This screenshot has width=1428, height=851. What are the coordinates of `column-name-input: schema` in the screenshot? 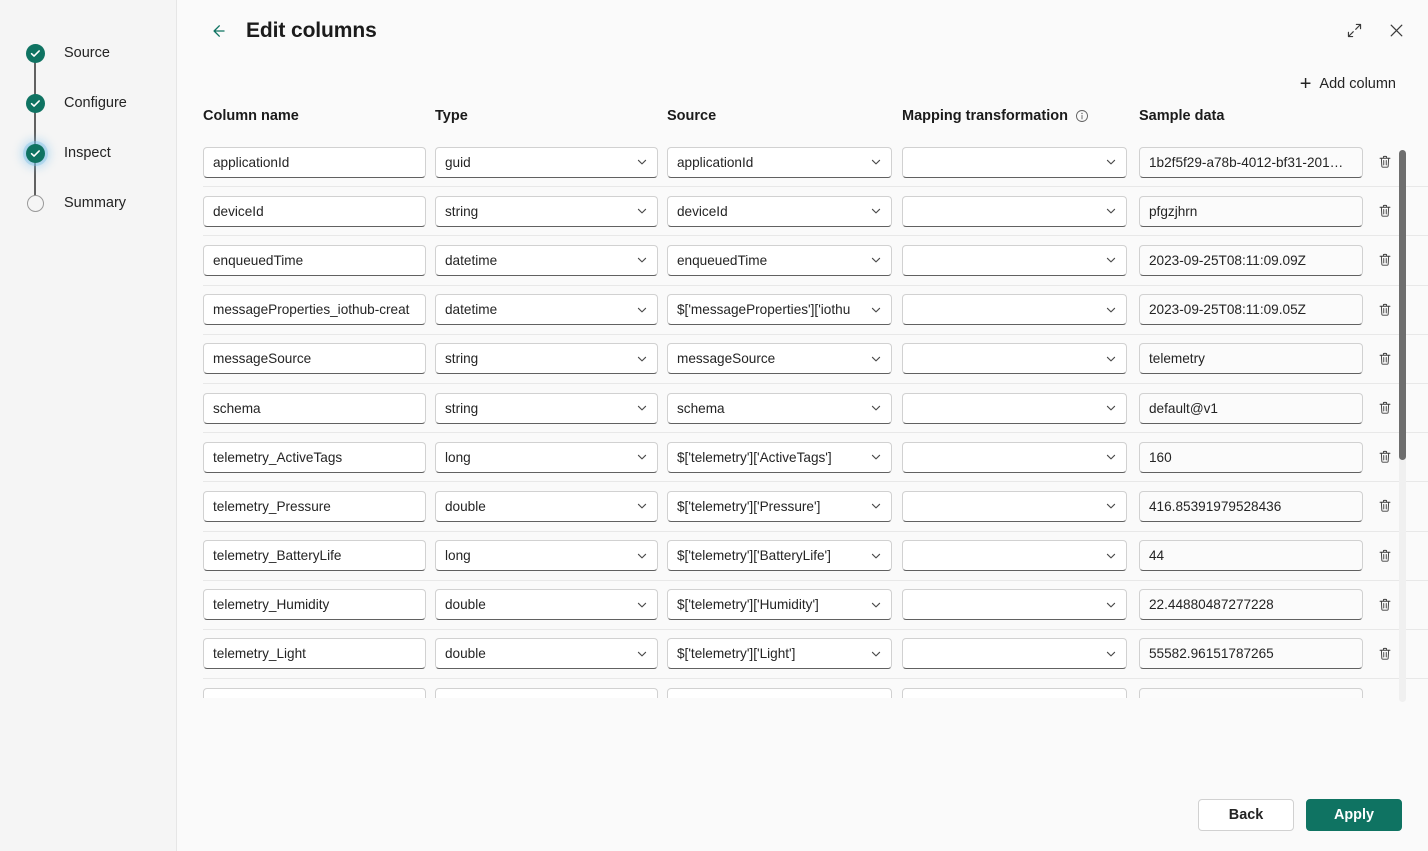 It's located at (314, 408).